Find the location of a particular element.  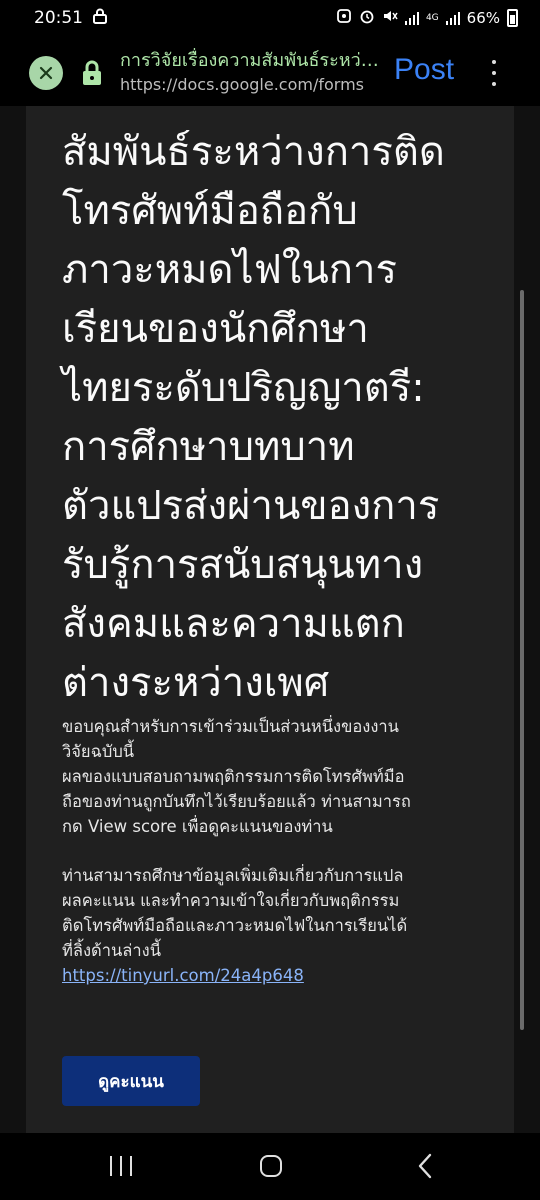

view-score-button: ดูคะแนน is located at coordinates (131, 1081).